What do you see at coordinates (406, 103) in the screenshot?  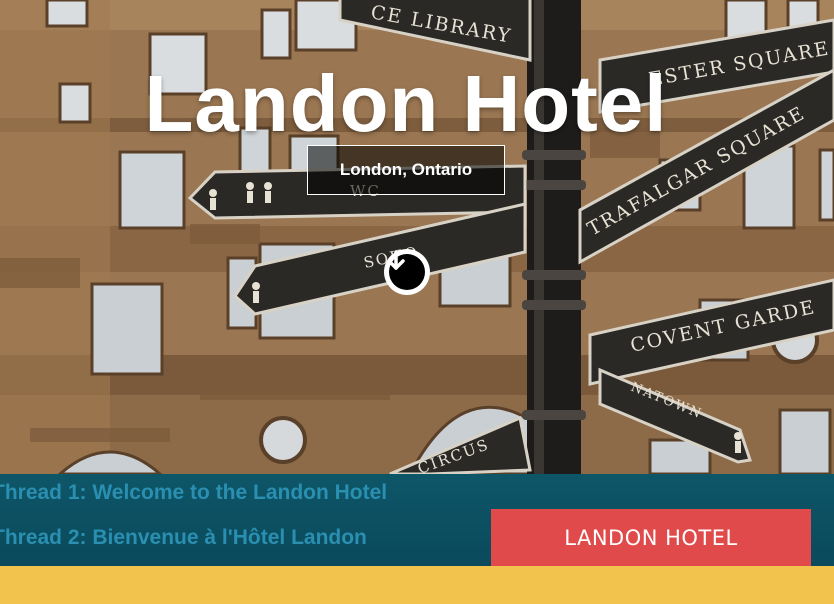 I see `hero-title: Landon Hotel` at bounding box center [406, 103].